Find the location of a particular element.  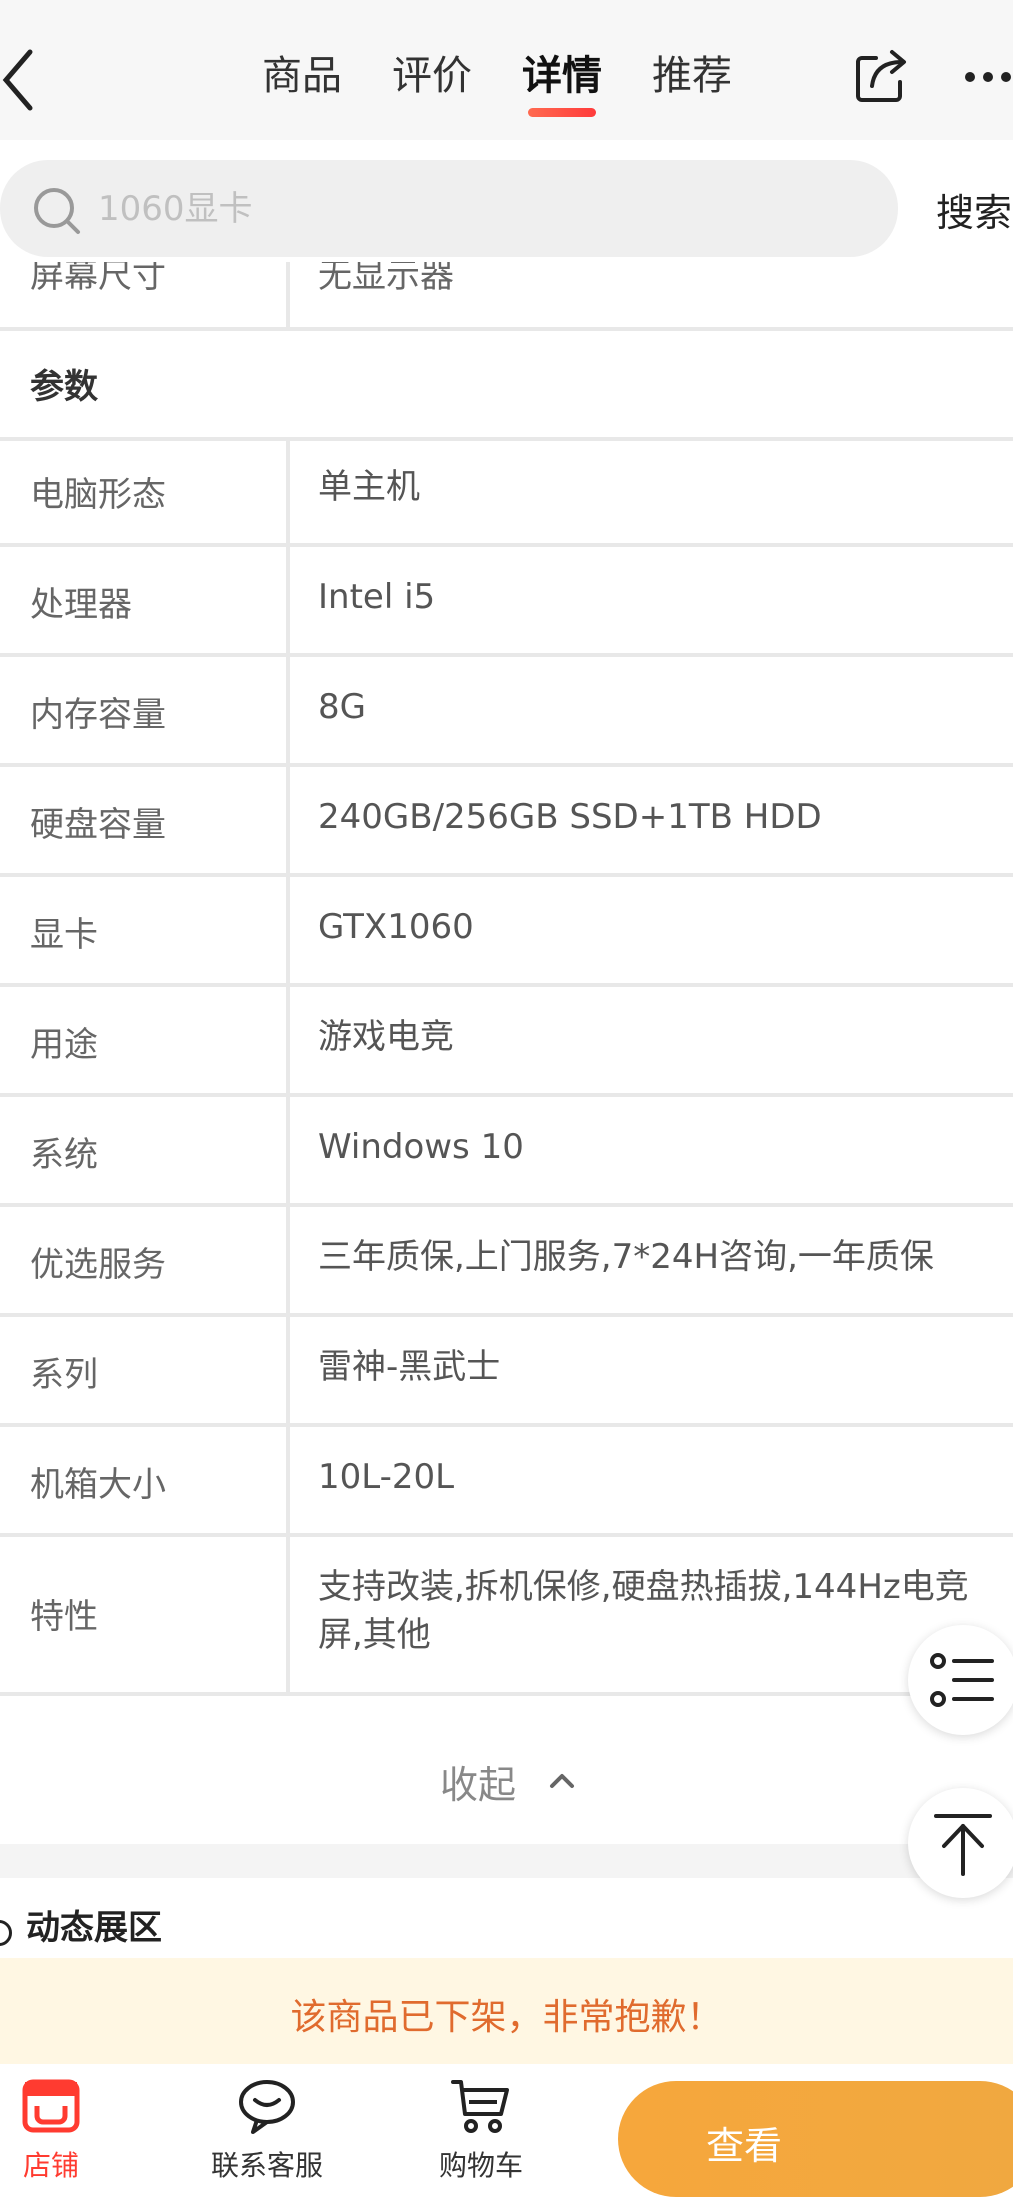

spec-value: Windows 10 is located at coordinates (421, 1147).